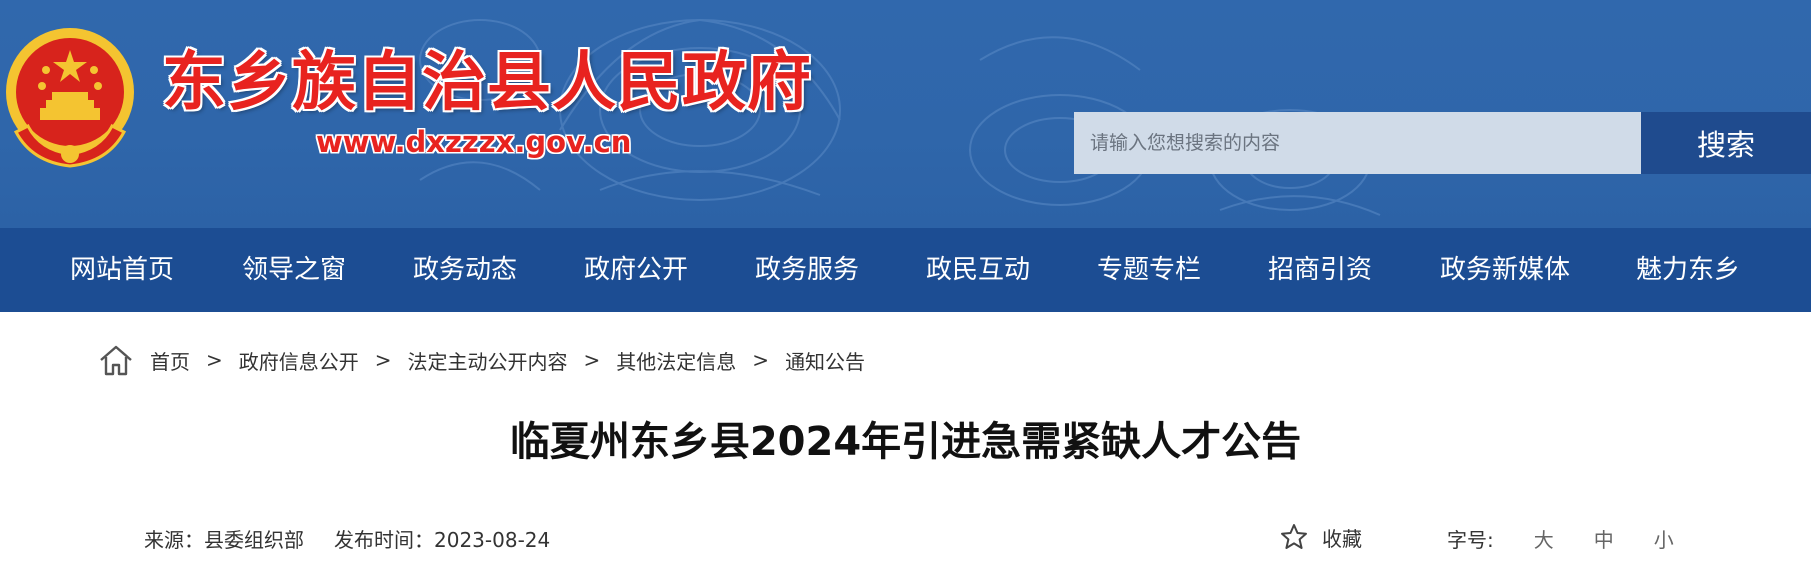 The image size is (1811, 580). What do you see at coordinates (122, 270) in the screenshot?
I see `nav-item-home: 网站首页` at bounding box center [122, 270].